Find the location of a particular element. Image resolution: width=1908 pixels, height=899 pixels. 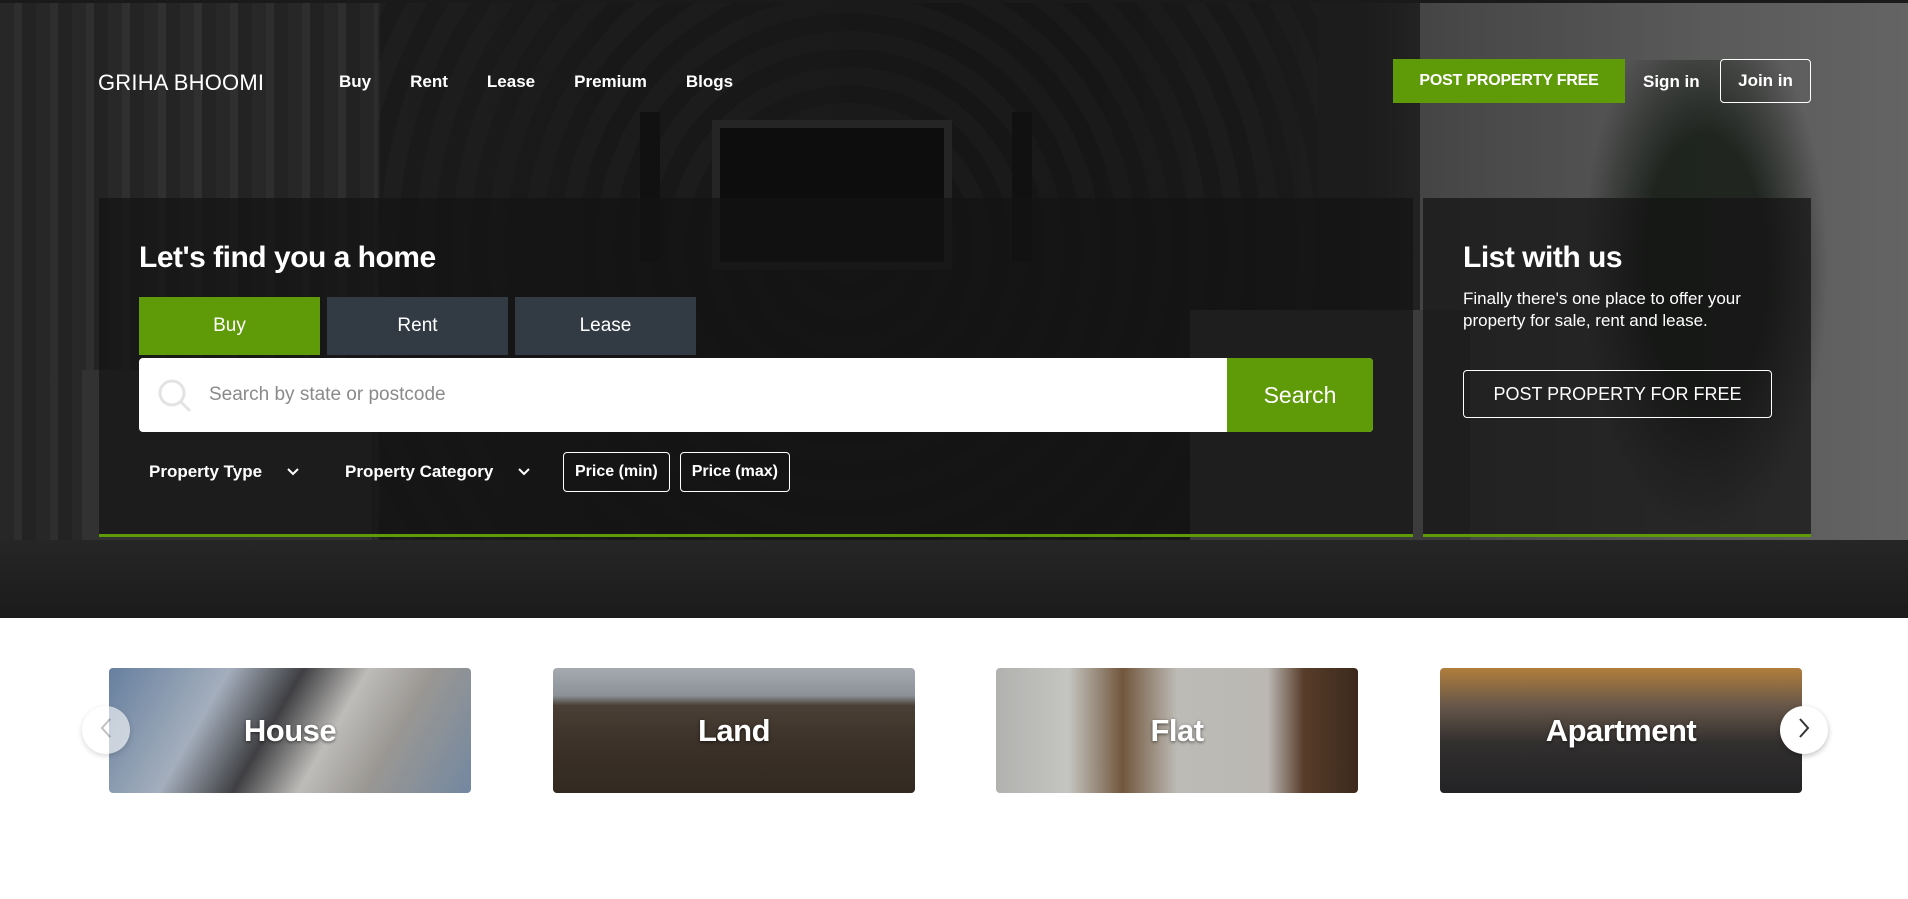

property-type-label: Property Type is located at coordinates (206, 471).